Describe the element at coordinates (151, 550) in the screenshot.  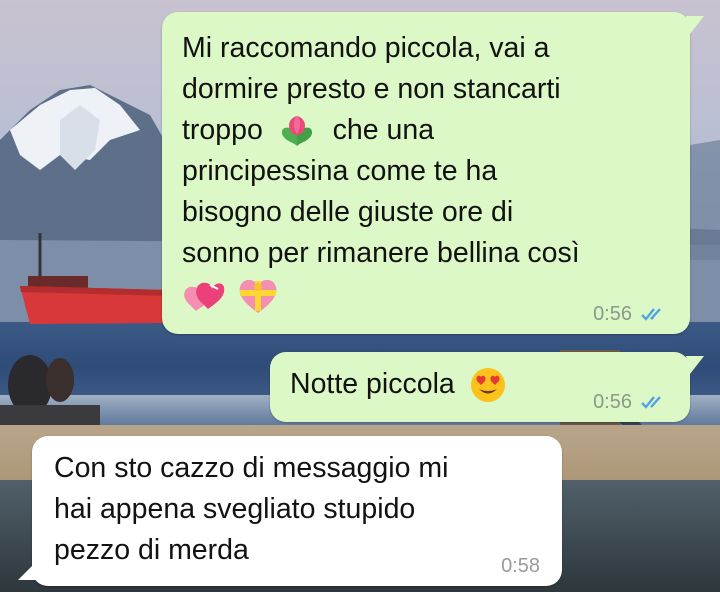
I see `message-text-line: pezzo di merda` at that location.